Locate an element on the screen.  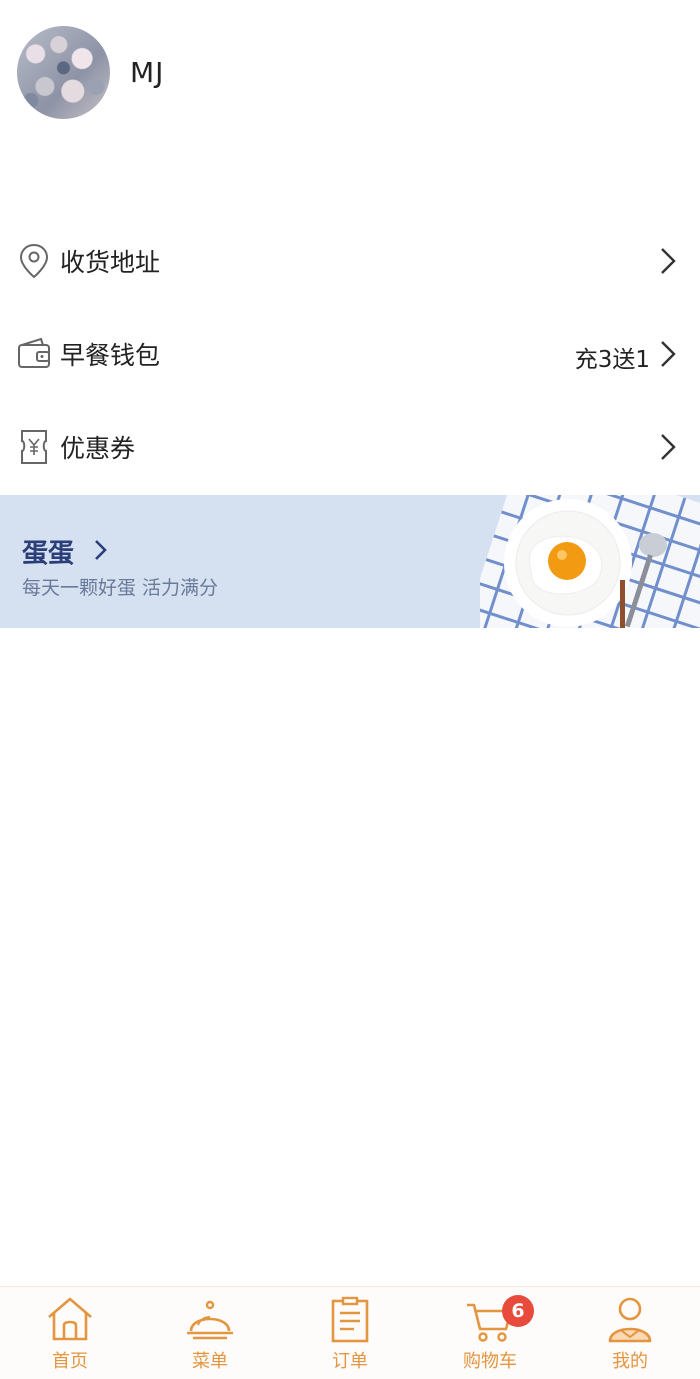
fried-egg-illustration is located at coordinates (590, 561).